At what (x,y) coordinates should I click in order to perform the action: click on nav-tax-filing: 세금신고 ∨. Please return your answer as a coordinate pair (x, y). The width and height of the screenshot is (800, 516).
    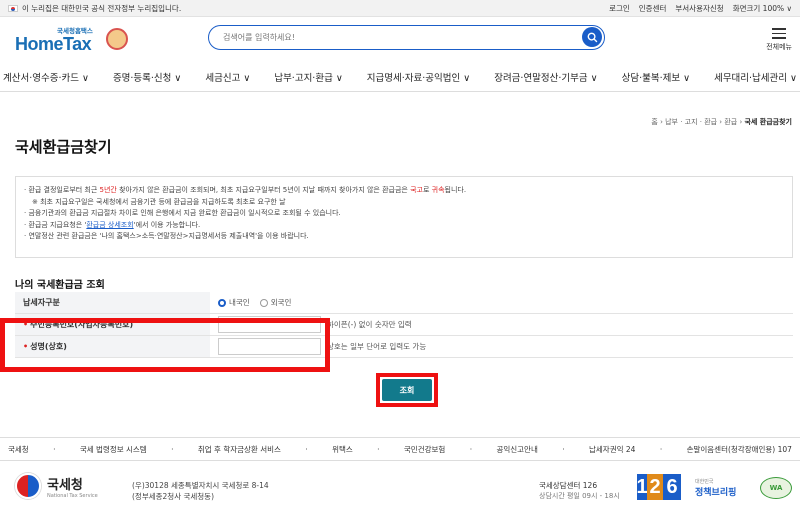
    Looking at the image, I should click on (227, 77).